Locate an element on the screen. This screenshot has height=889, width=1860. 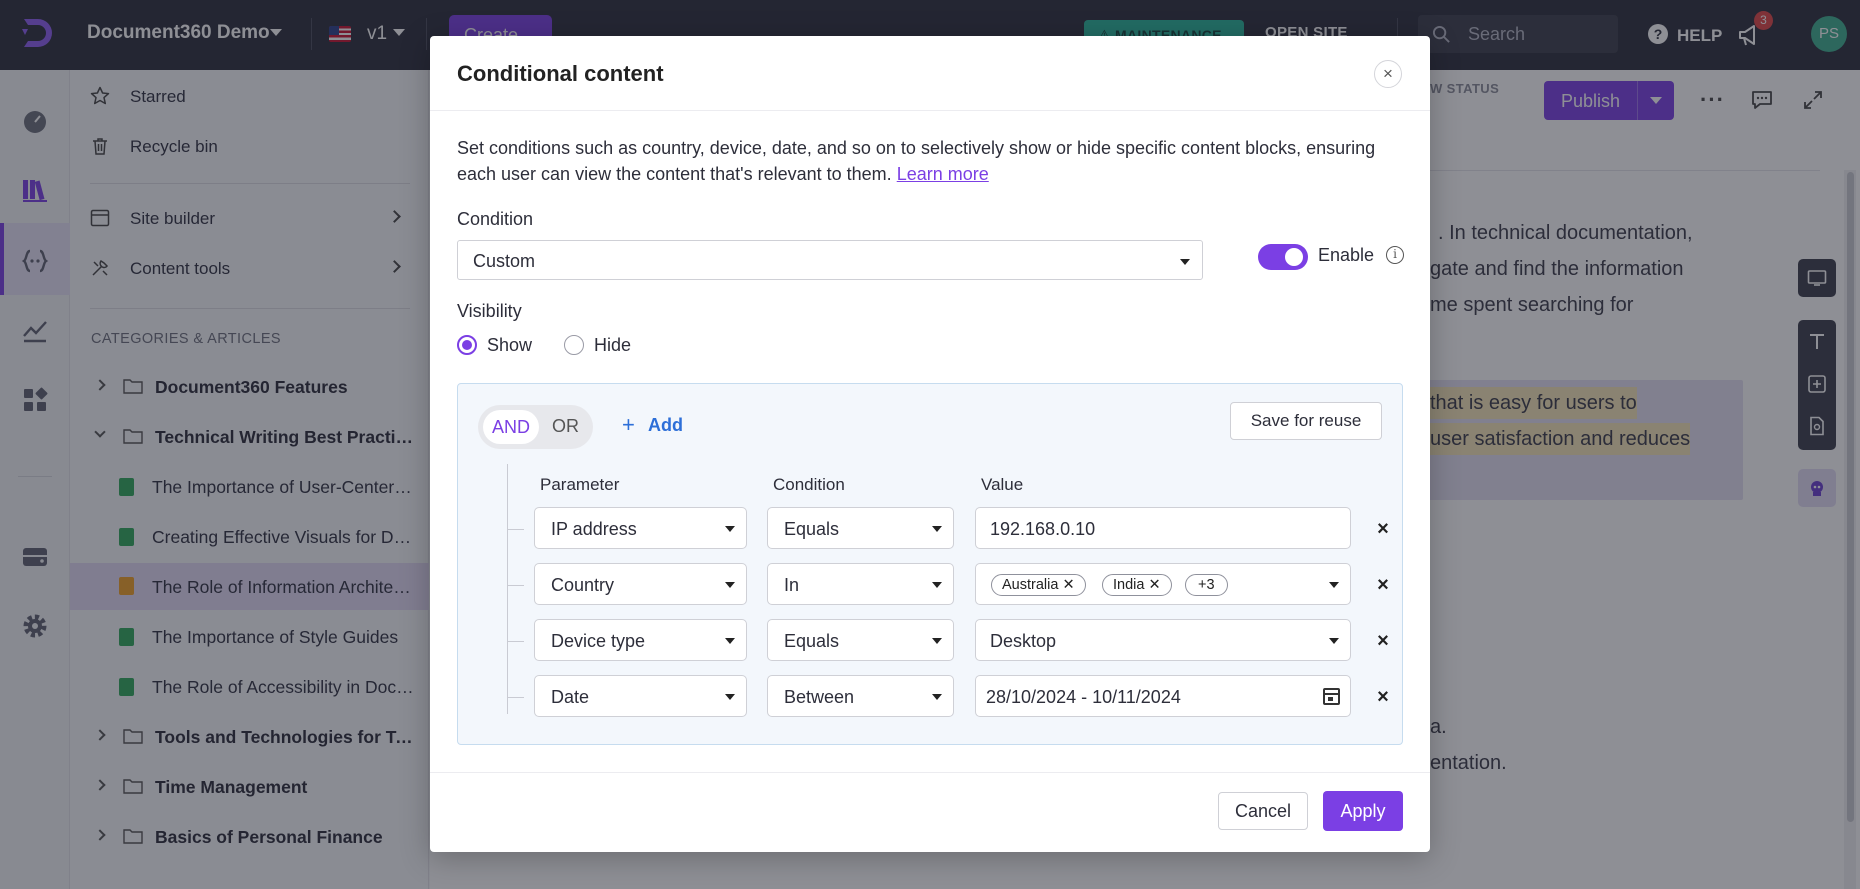
visibility-label: Visibility is located at coordinates (489, 311).